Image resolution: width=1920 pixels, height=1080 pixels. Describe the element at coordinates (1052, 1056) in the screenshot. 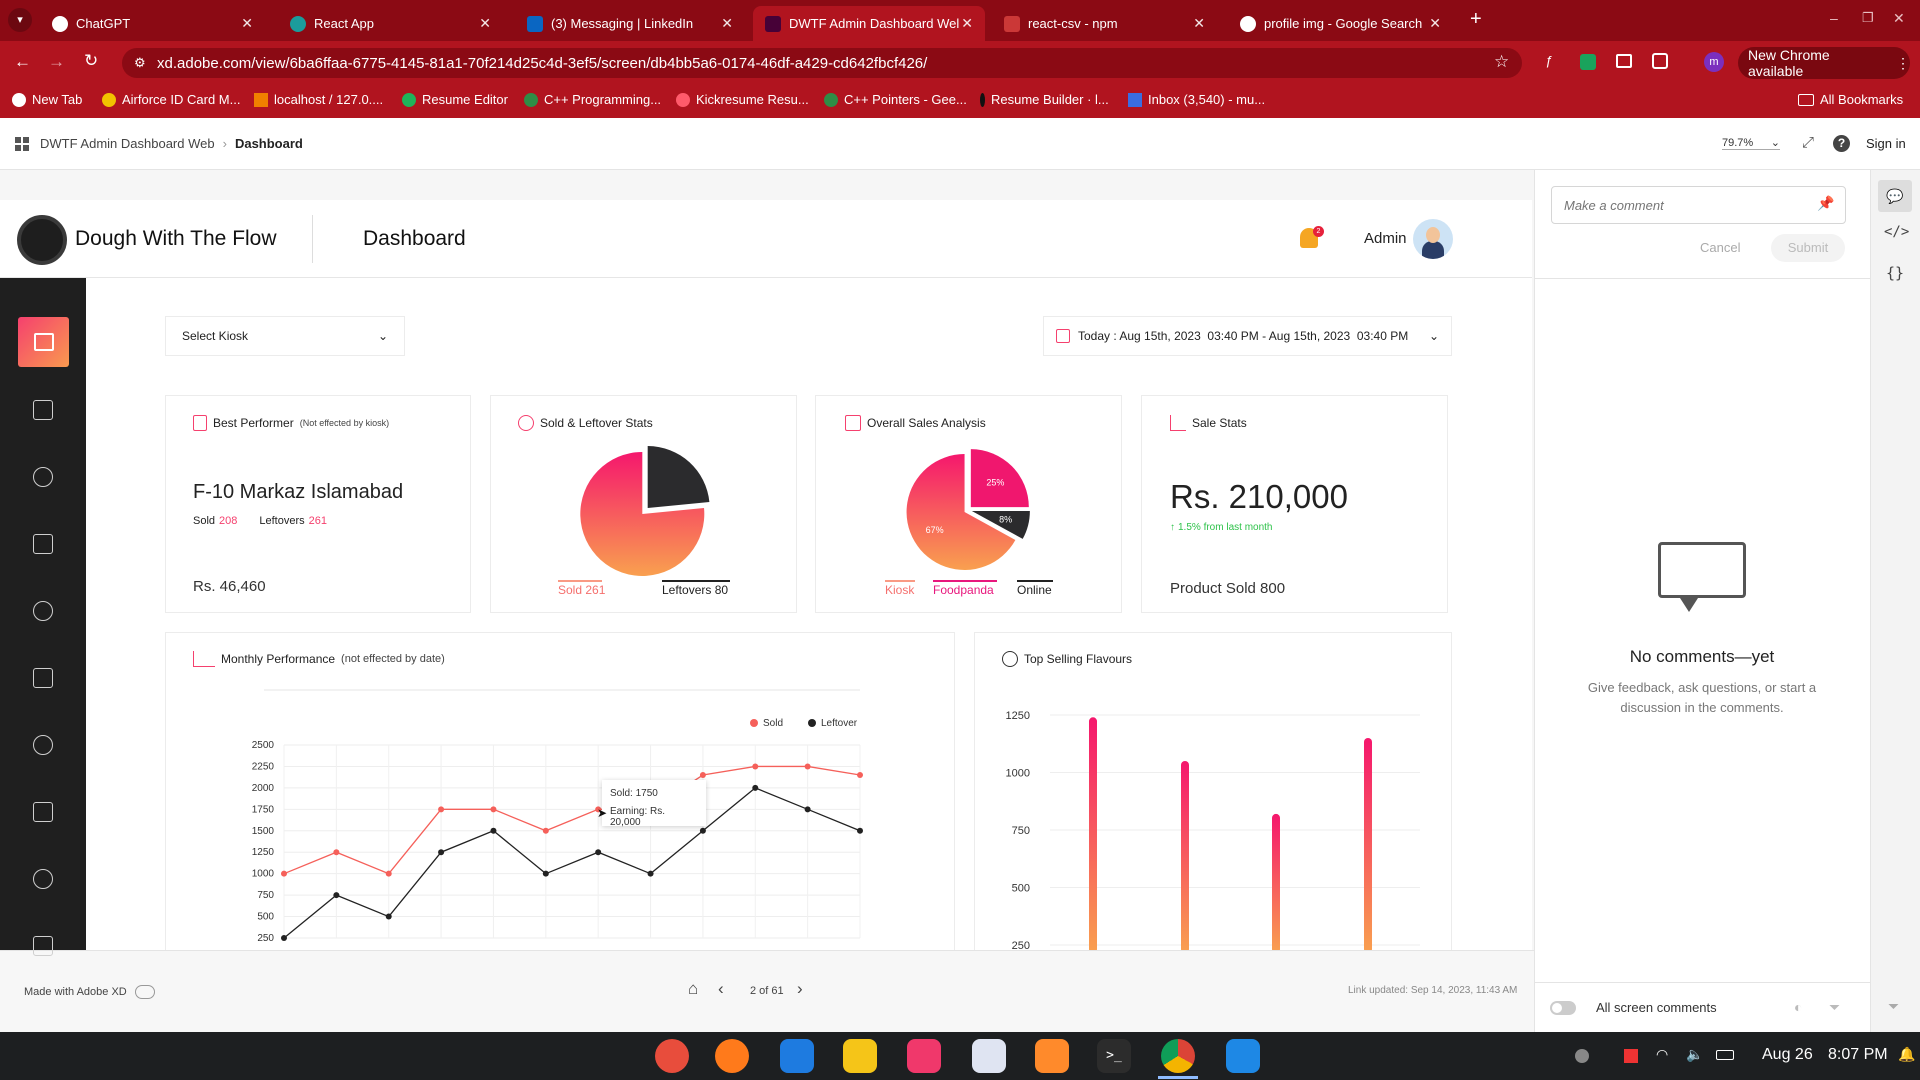

I see `app-store-icon` at that location.